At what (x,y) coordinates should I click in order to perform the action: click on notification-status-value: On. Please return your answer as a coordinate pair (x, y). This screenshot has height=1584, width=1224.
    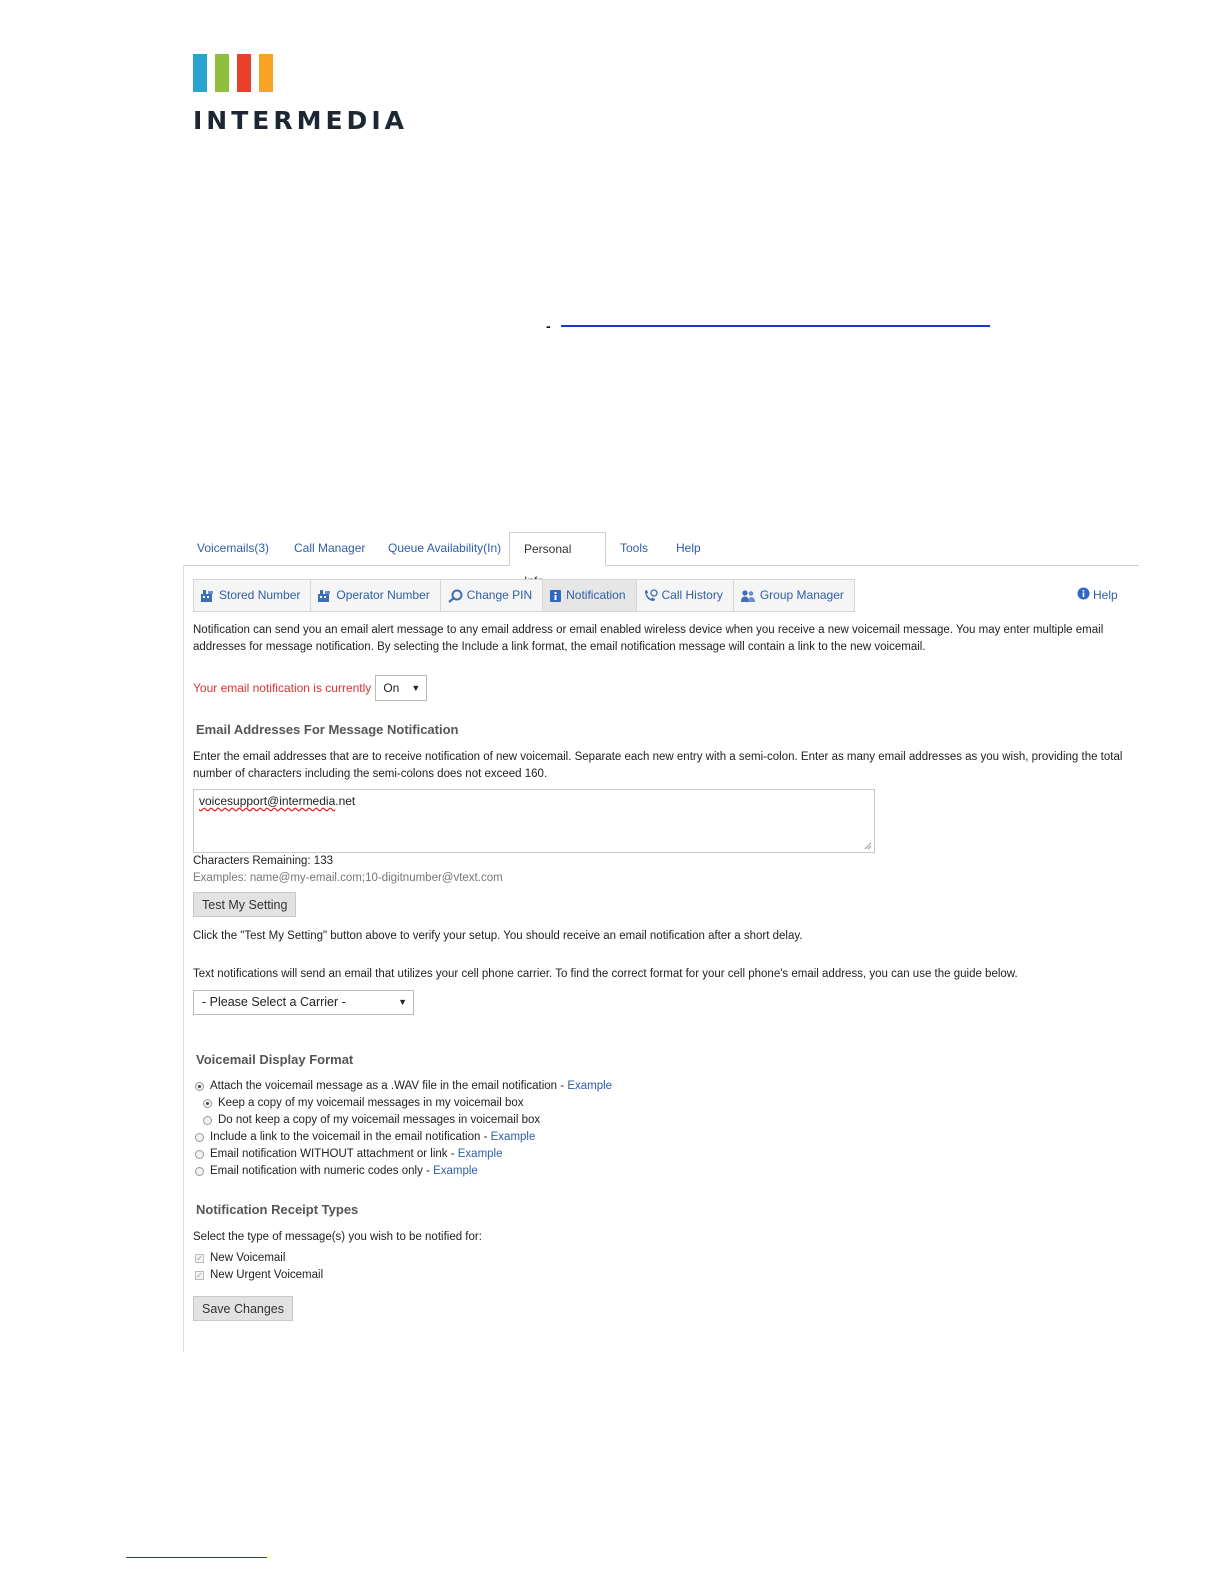
    Looking at the image, I should click on (391, 688).